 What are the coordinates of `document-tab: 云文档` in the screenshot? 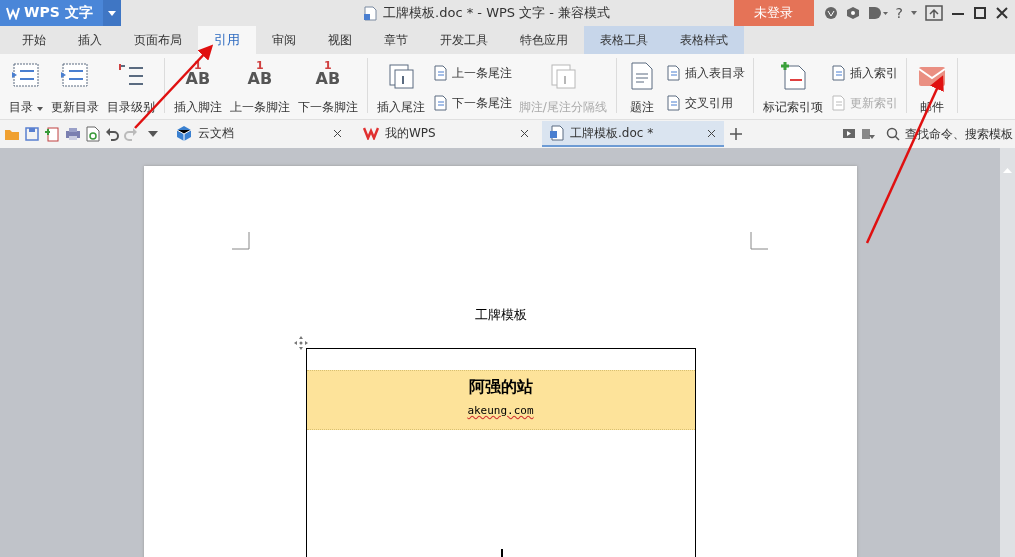 It's located at (259, 134).